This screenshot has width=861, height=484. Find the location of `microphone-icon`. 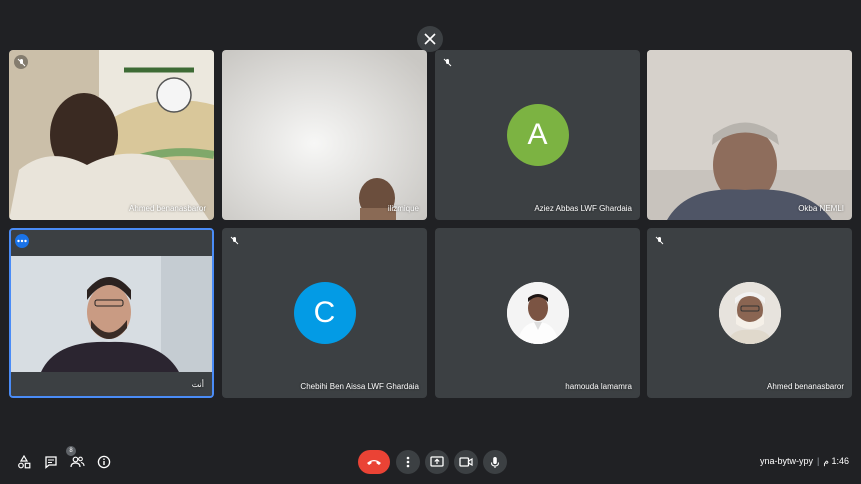

microphone-icon is located at coordinates (495, 462).